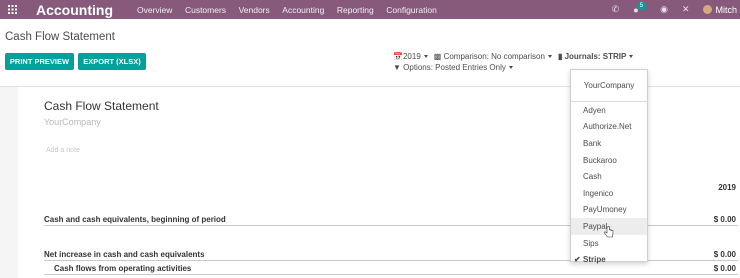  What do you see at coordinates (609, 176) in the screenshot?
I see `journal-option-cash: Cash` at bounding box center [609, 176].